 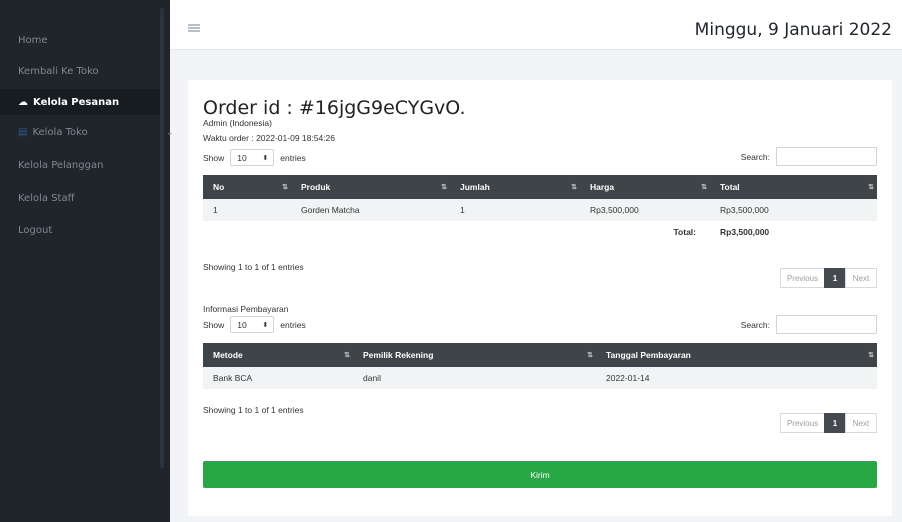 I want to click on sidebar-item-kelola-pesanan: ☁ Kelola Pesanan, so click(x=80, y=102).